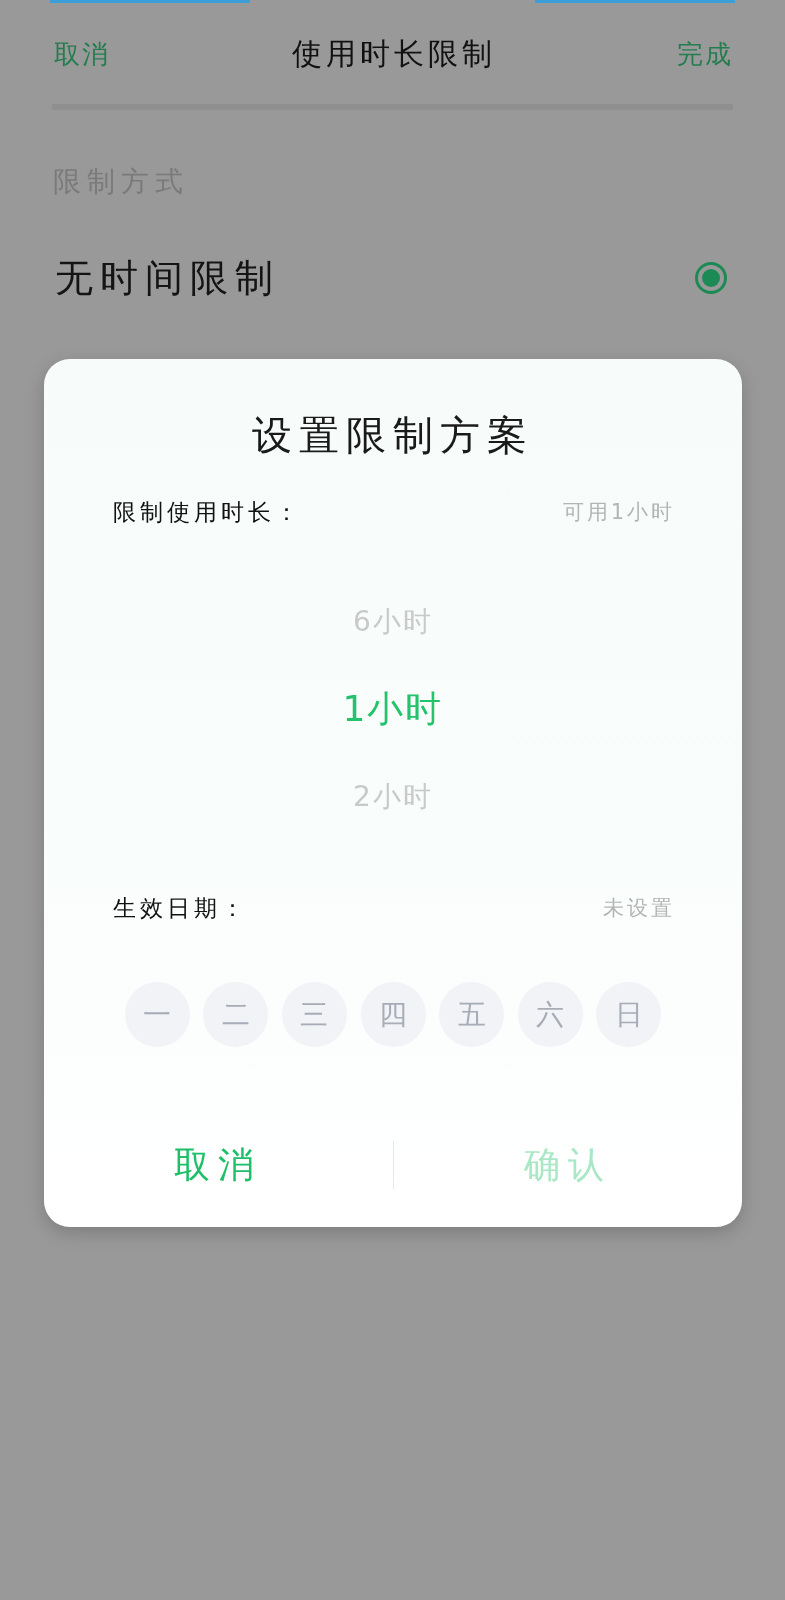 The height and width of the screenshot is (1600, 785). Describe the element at coordinates (629, 1014) in the screenshot. I see `weekday-button: 日` at that location.